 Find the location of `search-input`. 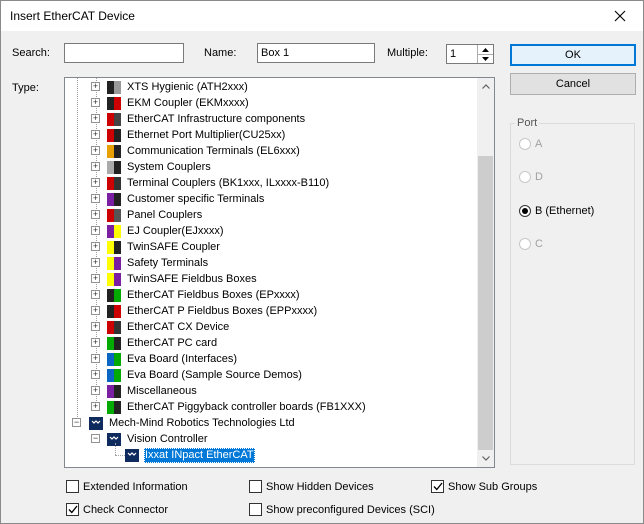

search-input is located at coordinates (124, 53).